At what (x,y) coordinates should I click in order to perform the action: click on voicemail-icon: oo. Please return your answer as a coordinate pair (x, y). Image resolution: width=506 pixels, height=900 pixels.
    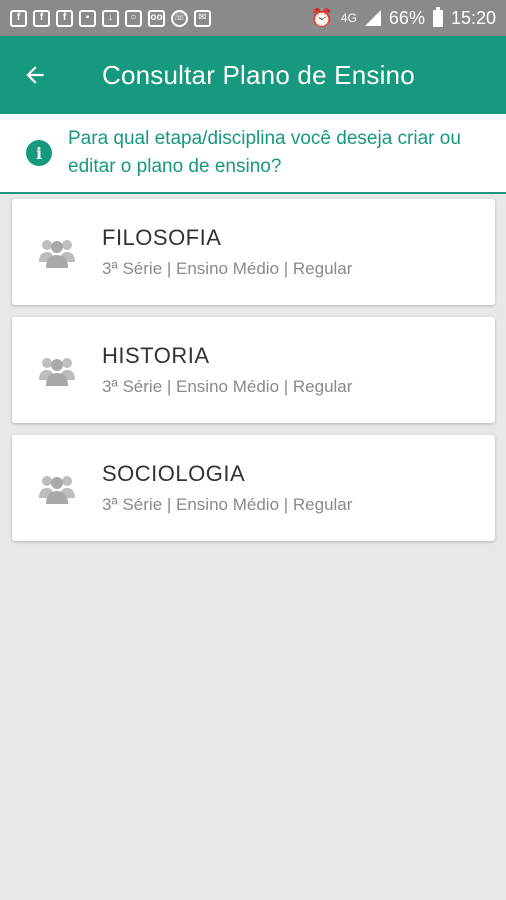
    Looking at the image, I should click on (156, 18).